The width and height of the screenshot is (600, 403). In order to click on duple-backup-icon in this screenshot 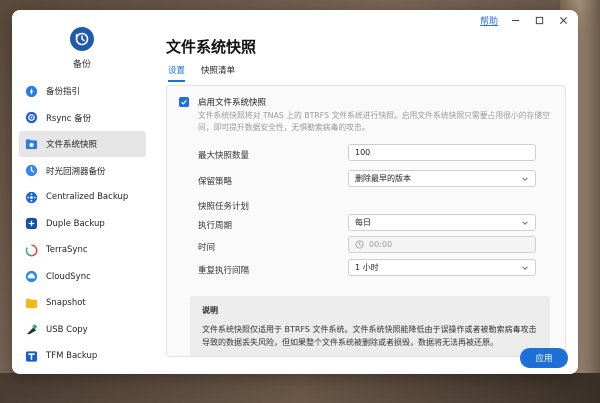, I will do `click(31, 223)`.